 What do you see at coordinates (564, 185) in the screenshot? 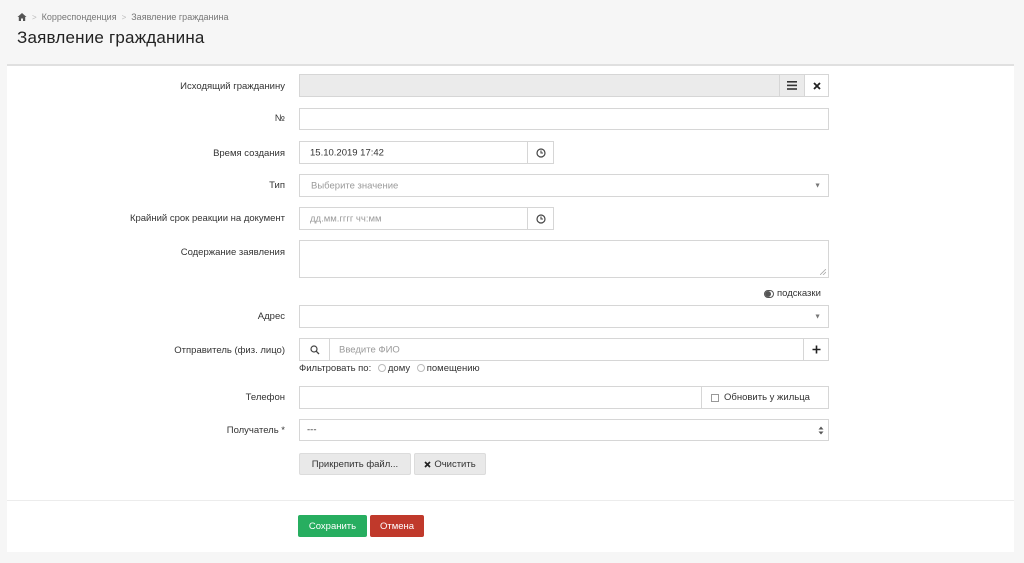
I see `type-select: Выберите значение ▼` at bounding box center [564, 185].